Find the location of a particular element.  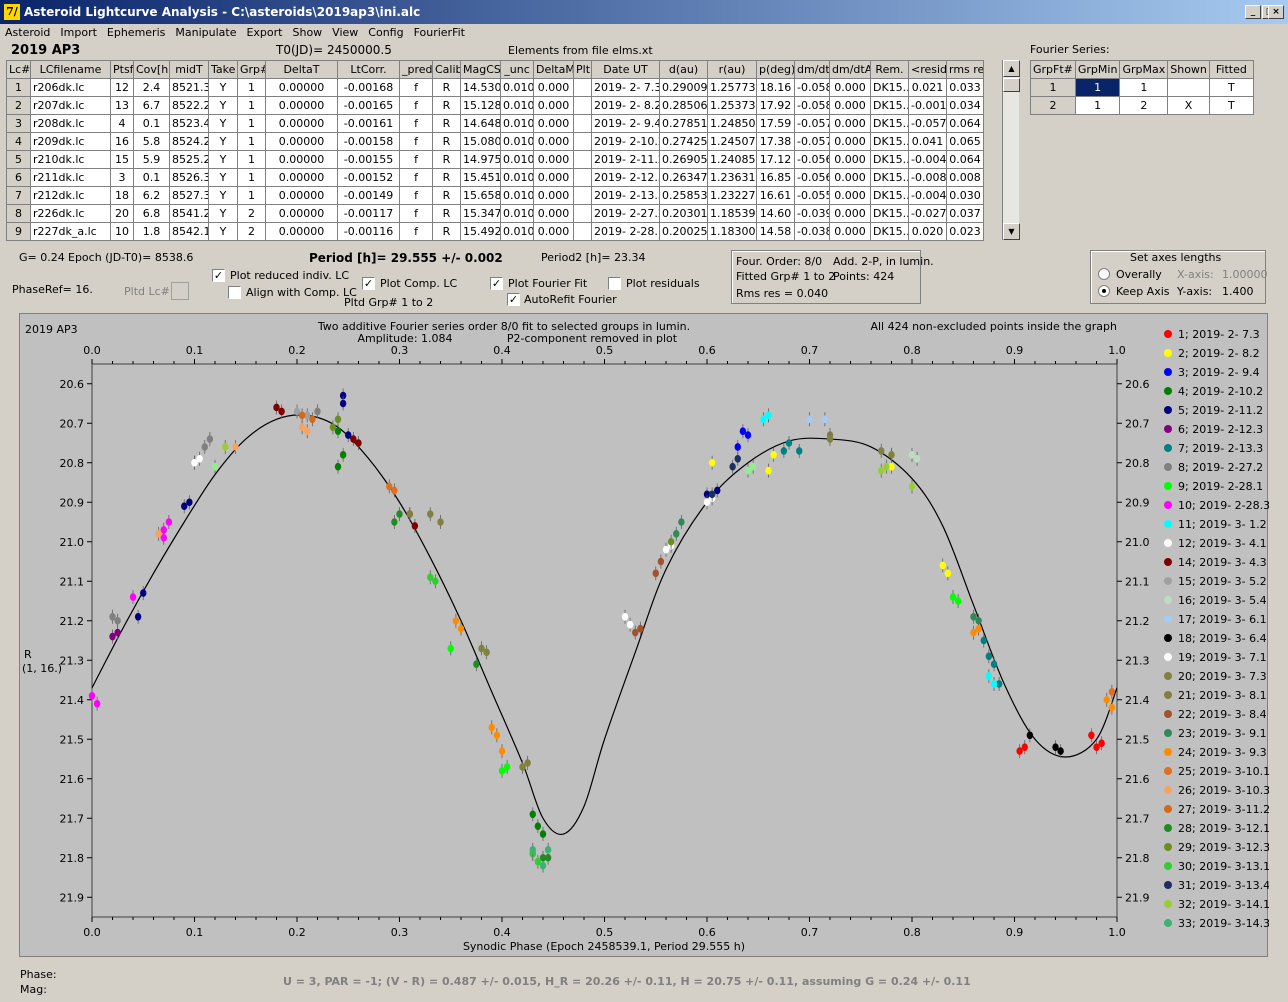

table-cell: 8541.2 is located at coordinates (189, 213).